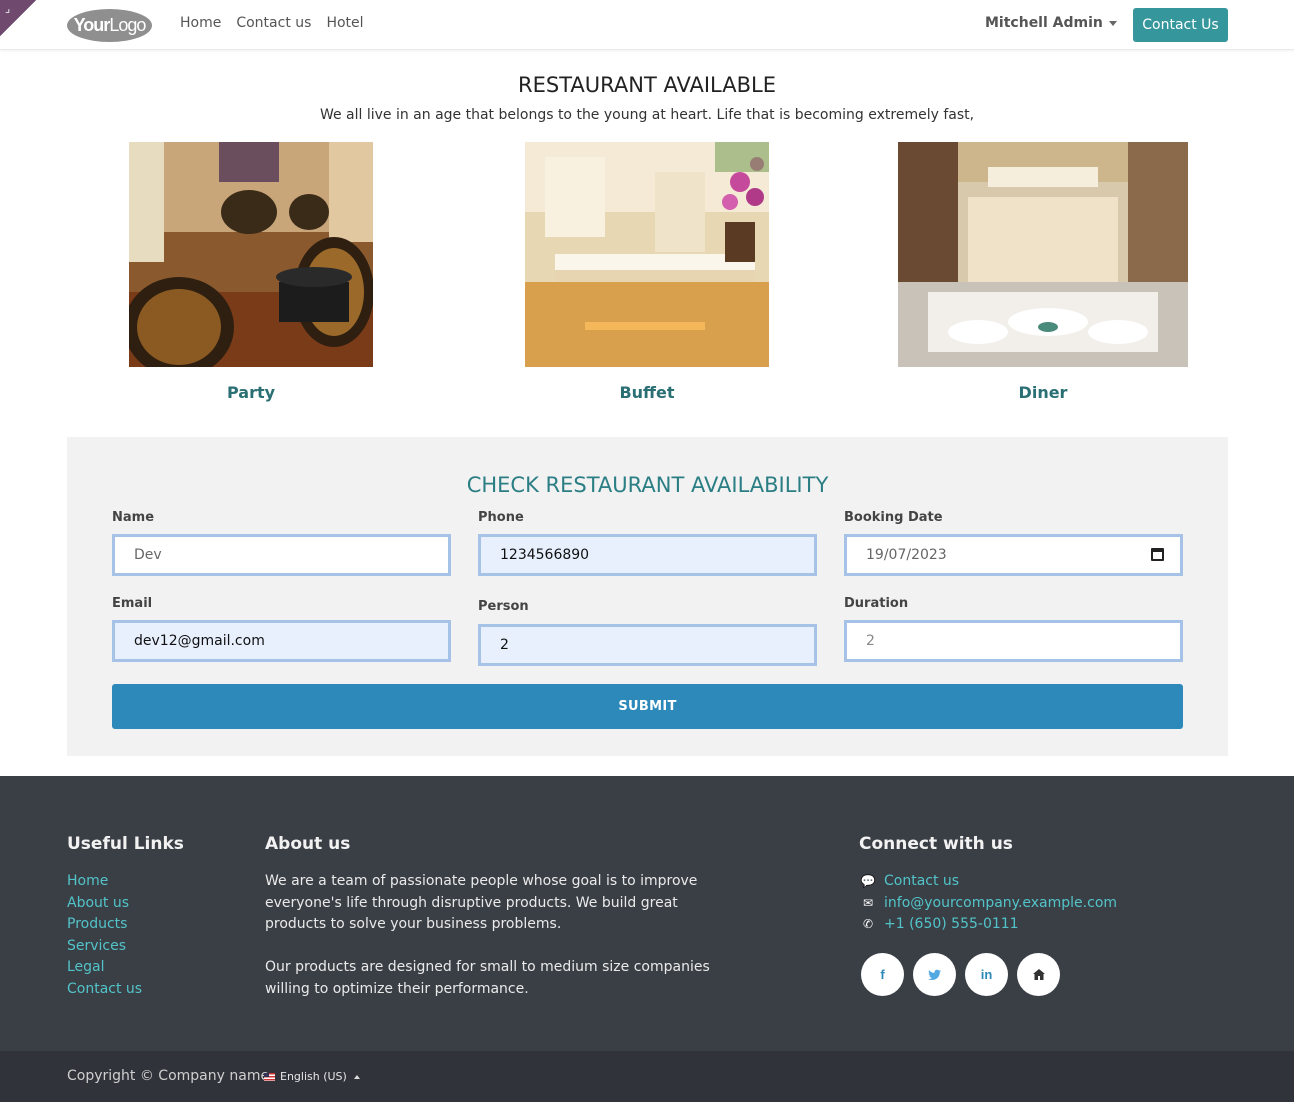 This screenshot has height=1102, width=1294. Describe the element at coordinates (1013, 641) in the screenshot. I see `duration-field: 2` at that location.